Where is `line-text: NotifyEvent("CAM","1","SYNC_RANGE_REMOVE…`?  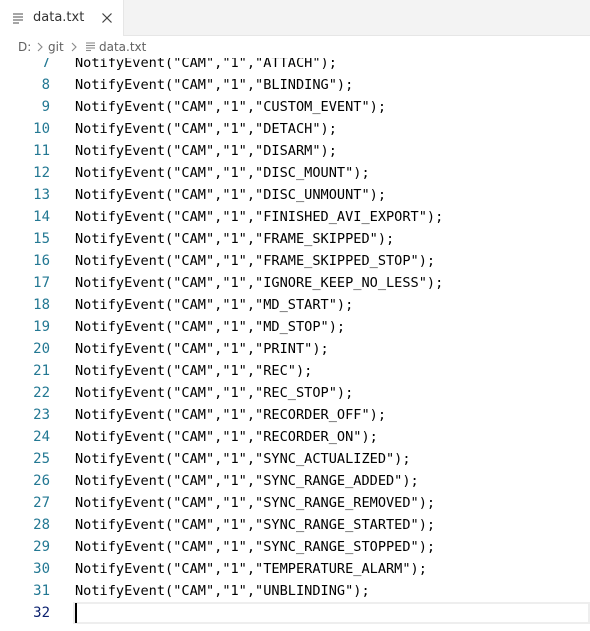
line-text: NotifyEvent("CAM","1","SYNC_RANGE_REMOVE… is located at coordinates (255, 503).